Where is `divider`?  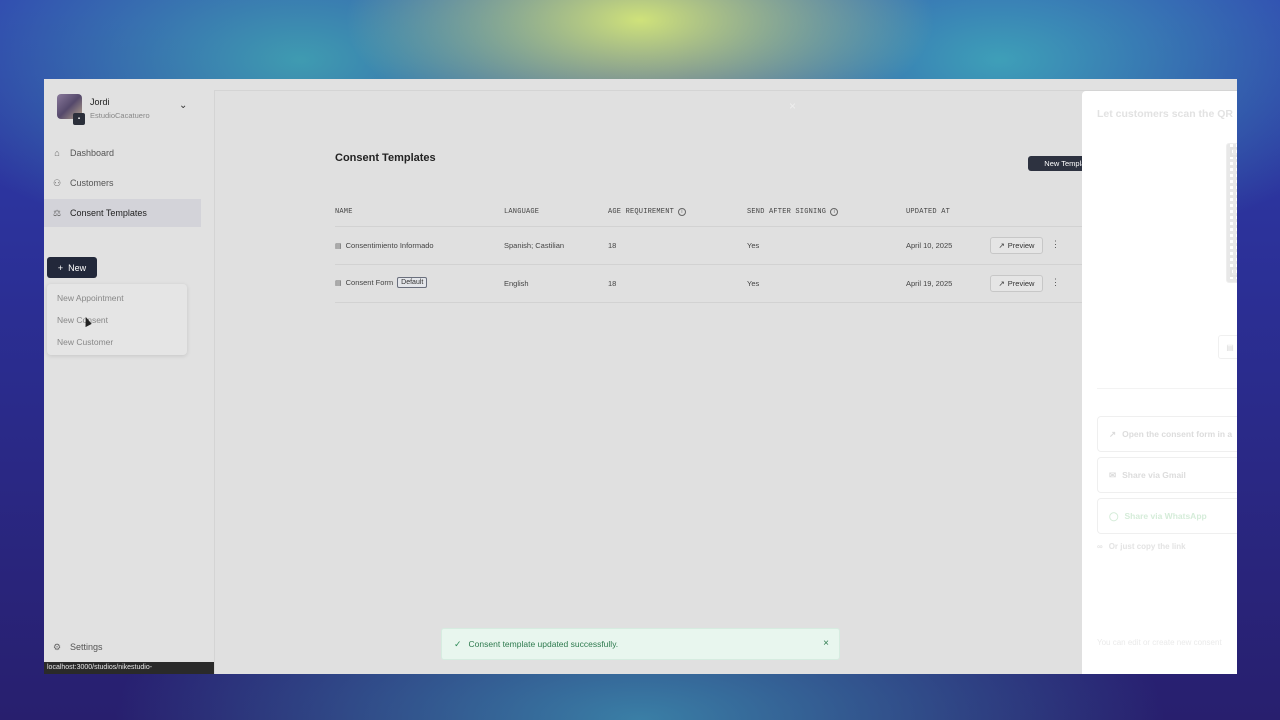
divider is located at coordinates (1167, 388).